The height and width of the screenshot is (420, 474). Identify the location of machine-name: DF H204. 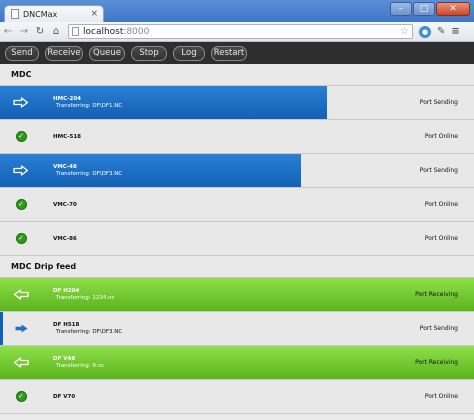
(66, 291).